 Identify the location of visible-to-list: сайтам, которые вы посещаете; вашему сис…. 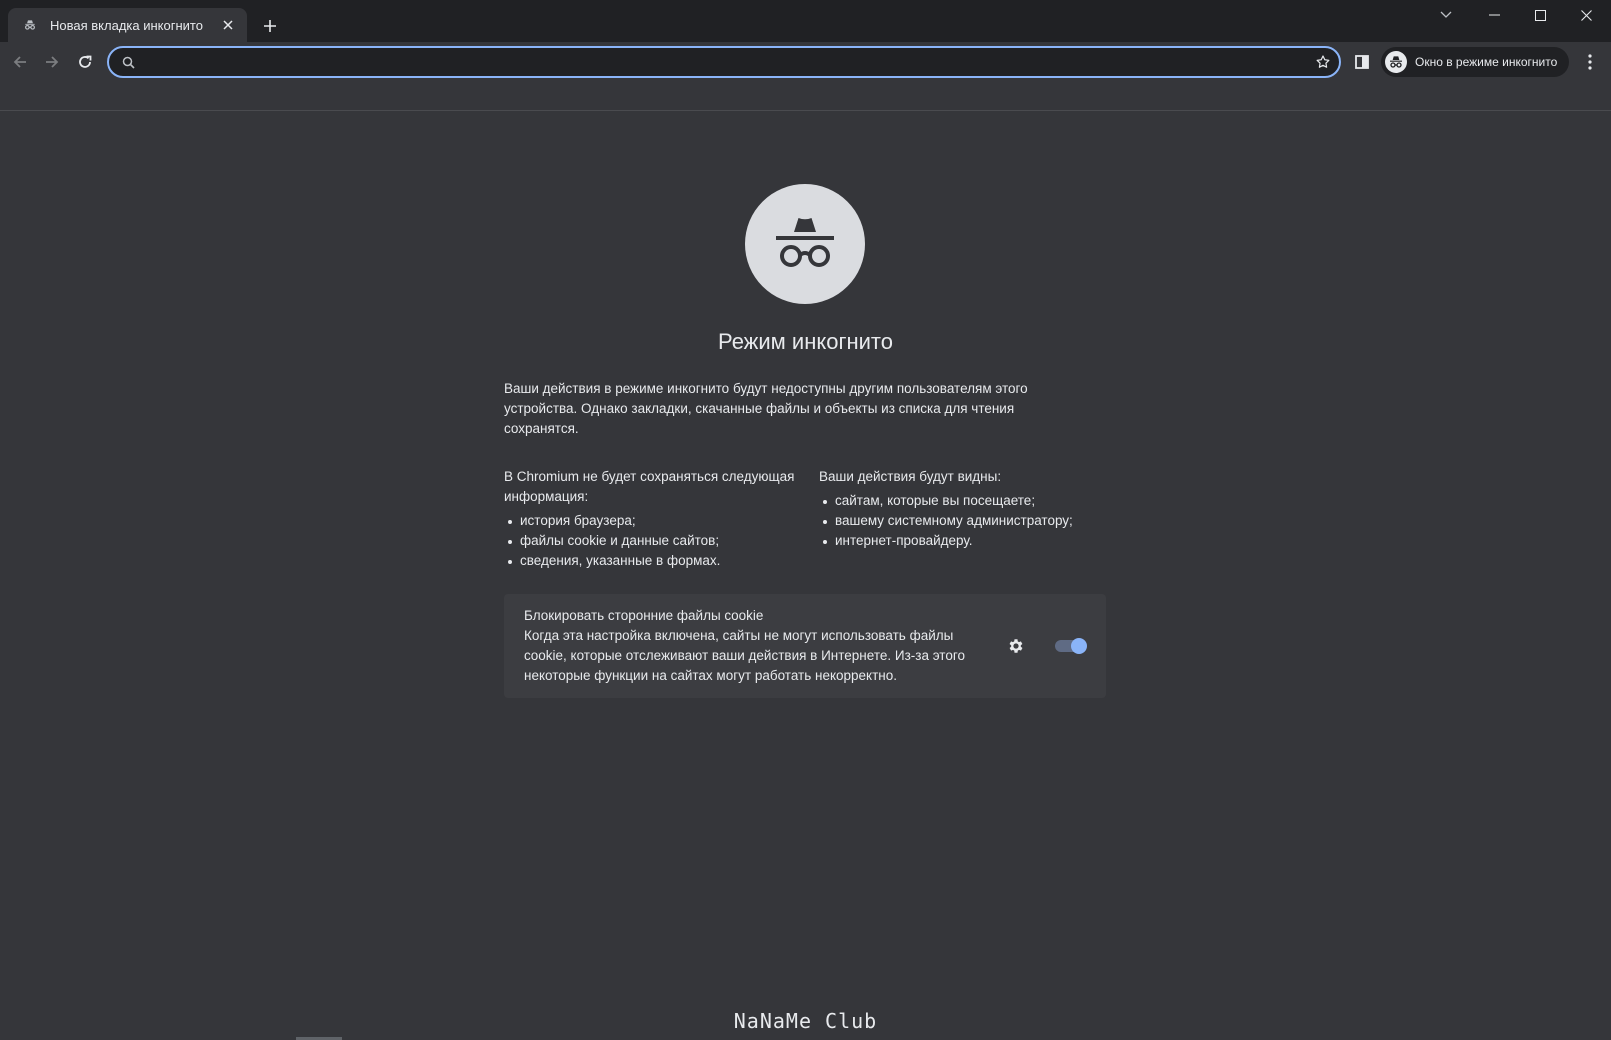
(969, 521).